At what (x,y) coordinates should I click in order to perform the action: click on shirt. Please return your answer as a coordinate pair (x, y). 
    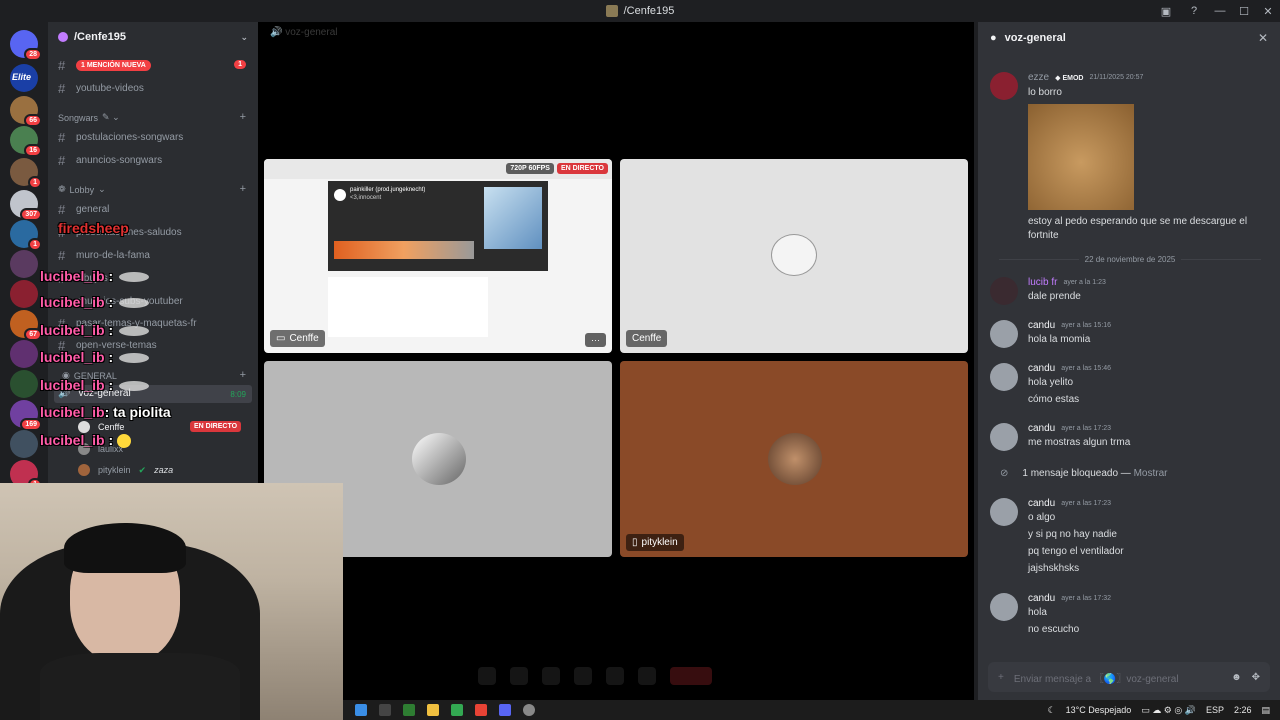
    Looking at the image, I should click on (140, 686).